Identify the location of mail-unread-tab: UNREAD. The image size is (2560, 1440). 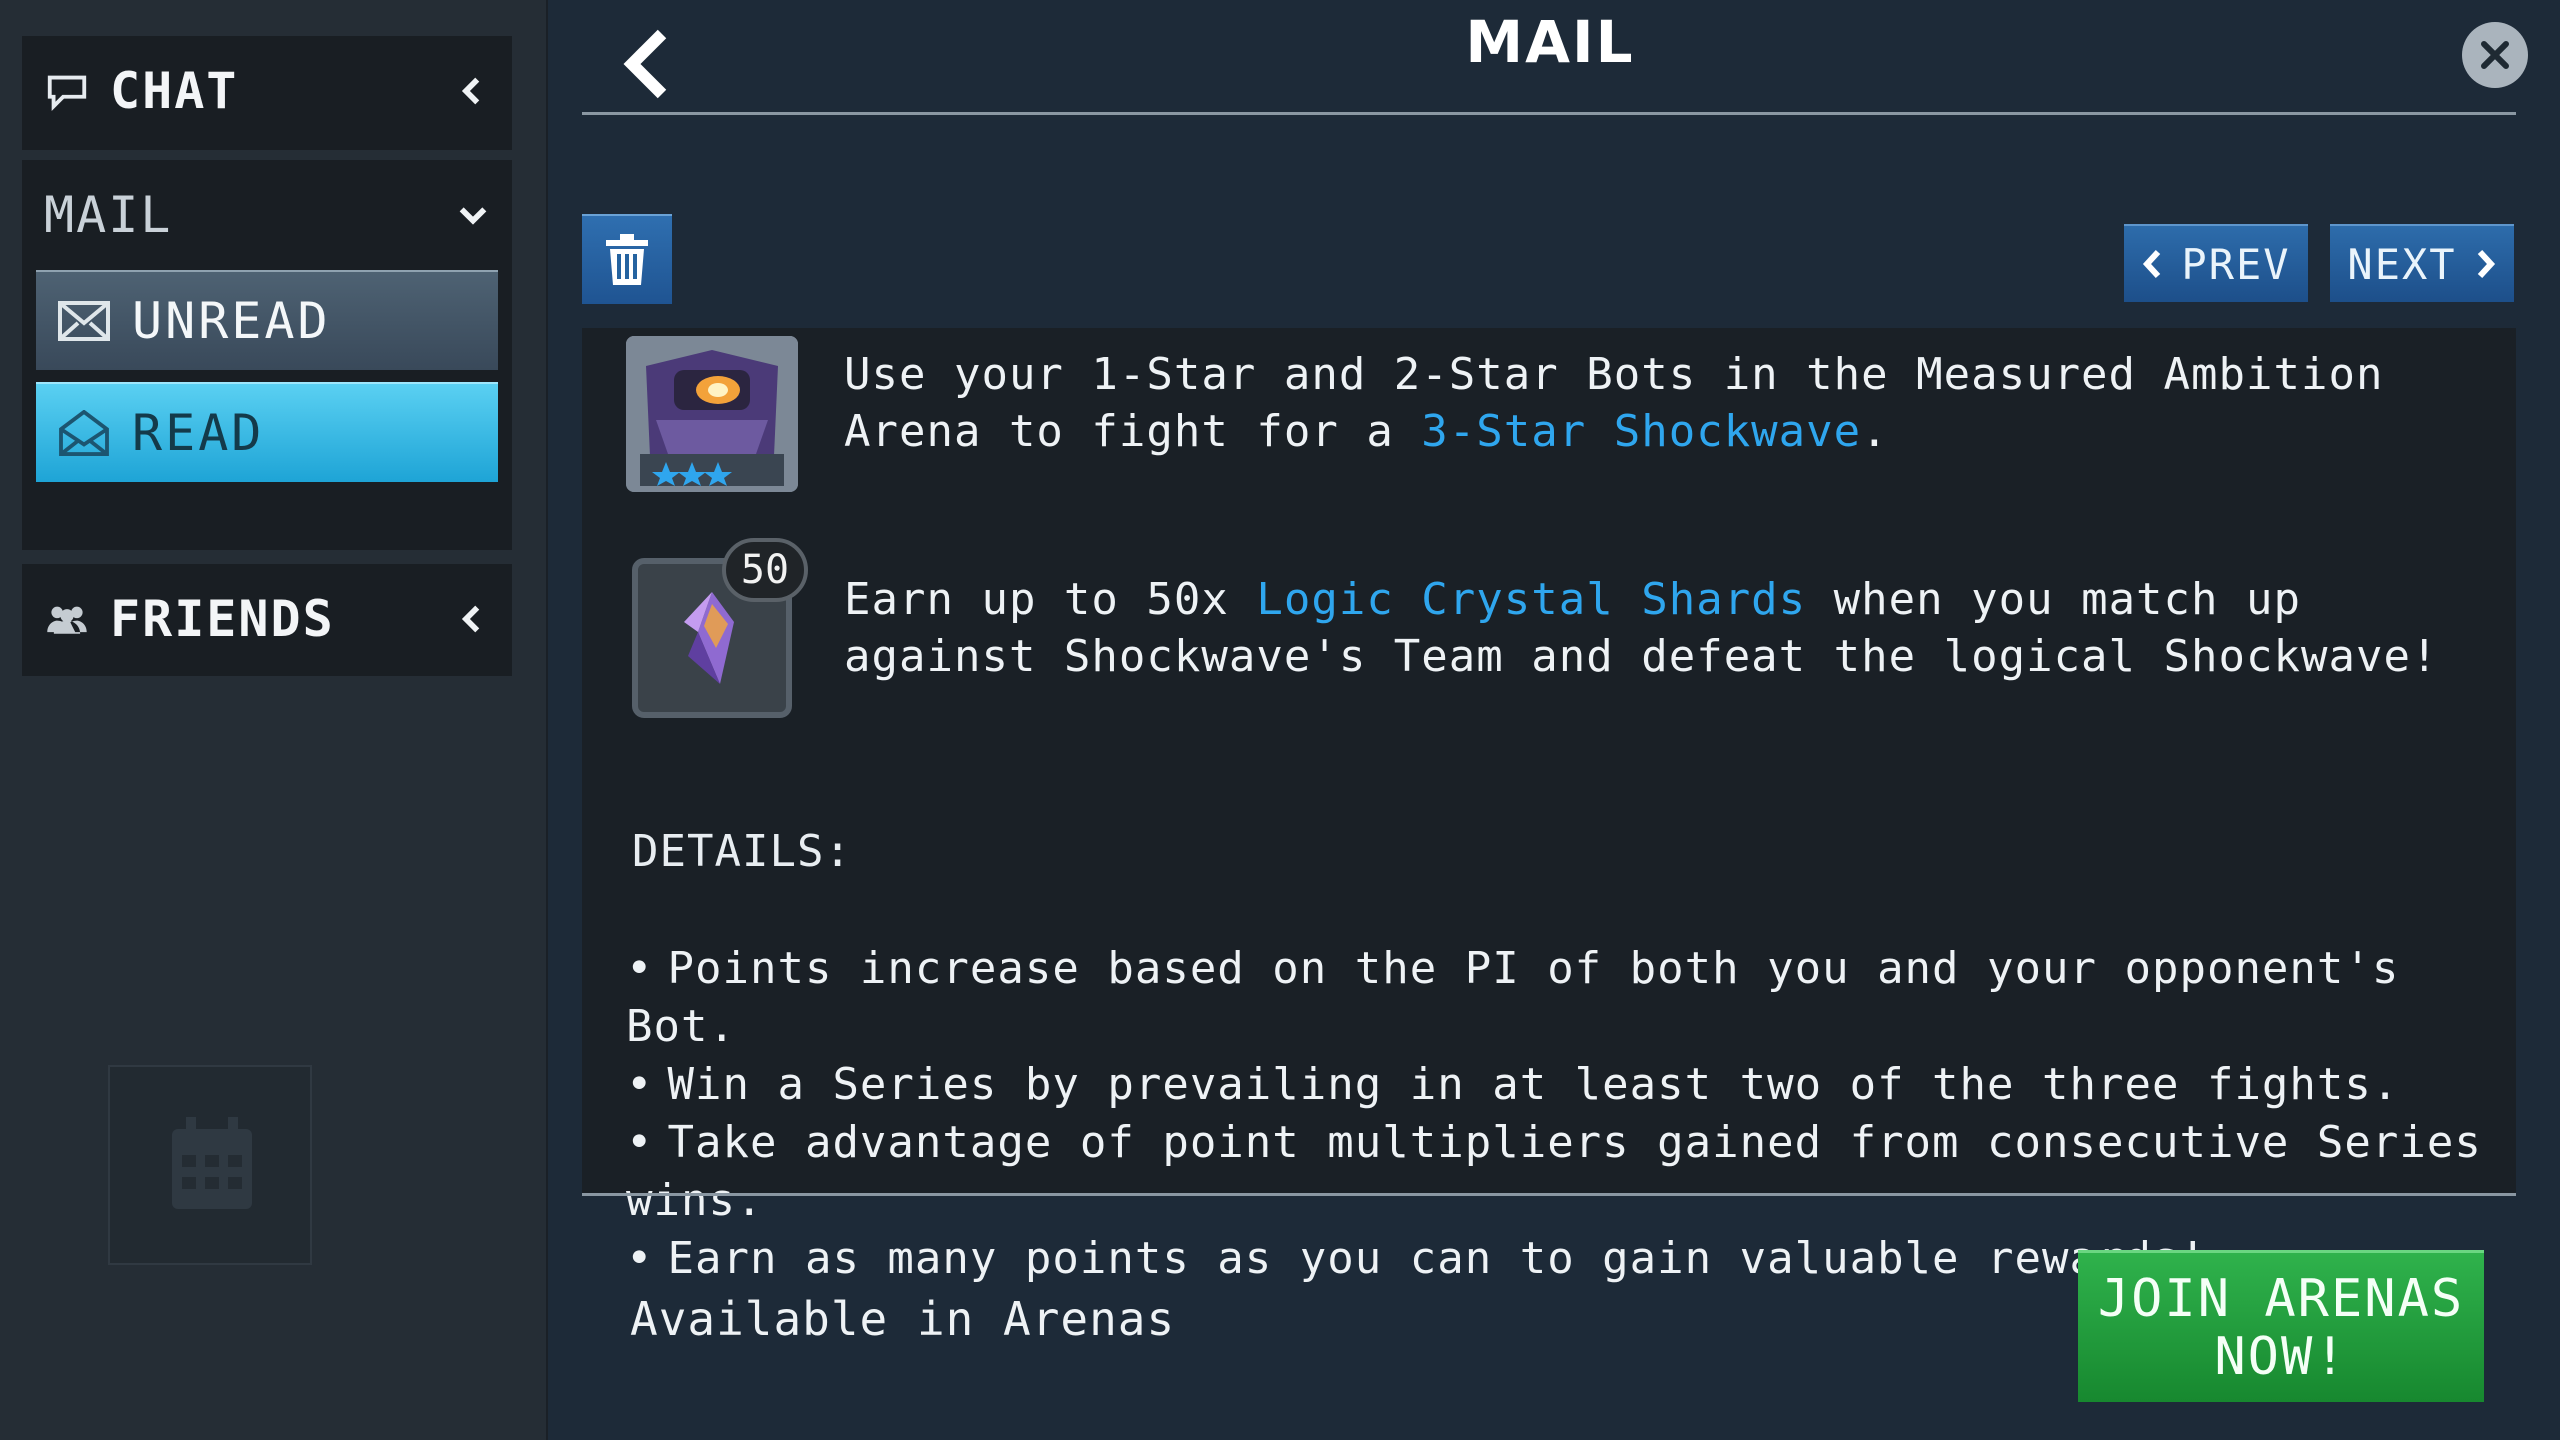
(267, 320).